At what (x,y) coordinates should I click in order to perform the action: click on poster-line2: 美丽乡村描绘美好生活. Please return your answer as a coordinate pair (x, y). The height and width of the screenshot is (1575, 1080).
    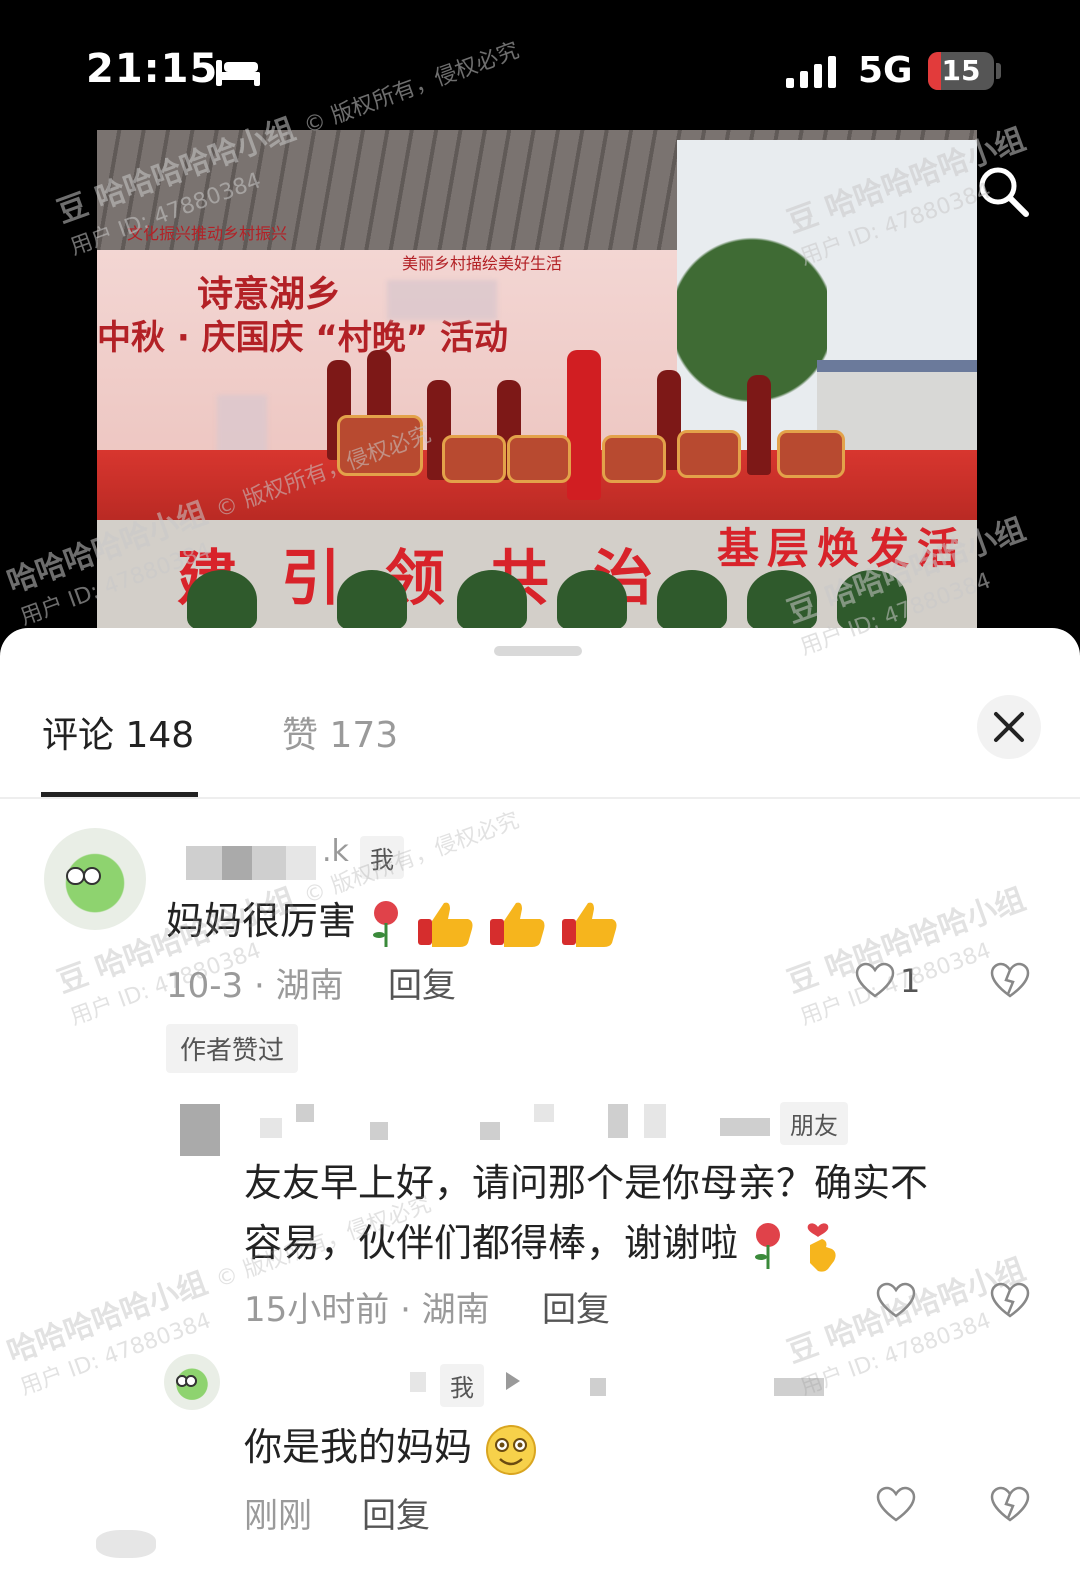
    Looking at the image, I should click on (482, 263).